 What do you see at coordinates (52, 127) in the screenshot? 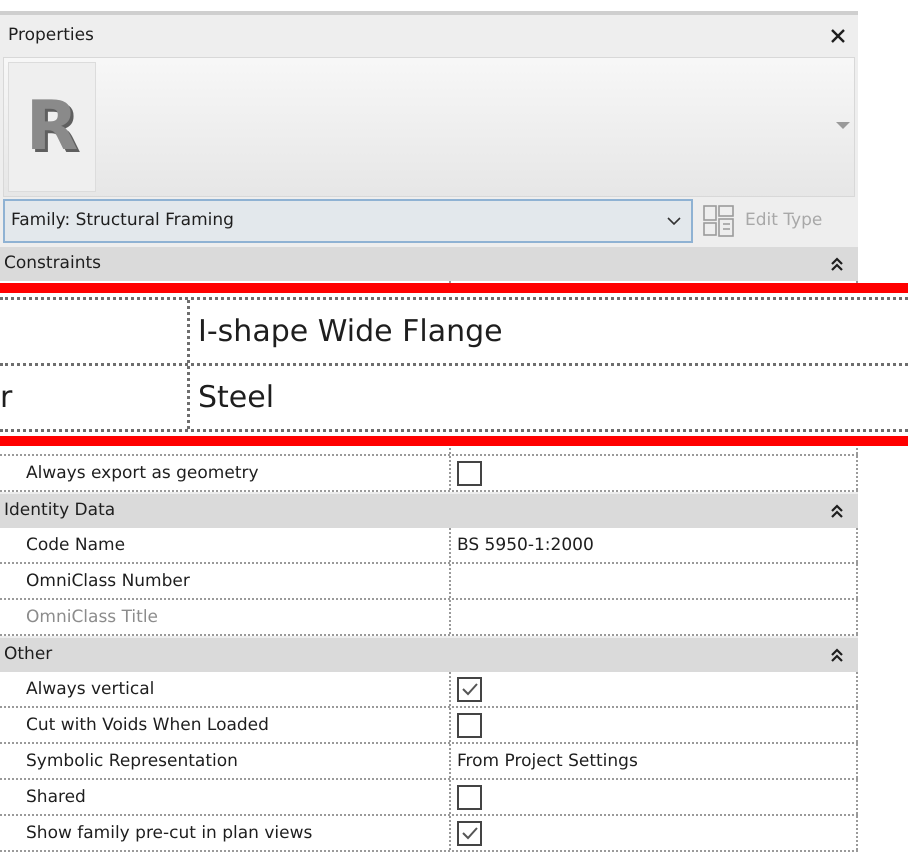
I see `logo-letter: R` at bounding box center [52, 127].